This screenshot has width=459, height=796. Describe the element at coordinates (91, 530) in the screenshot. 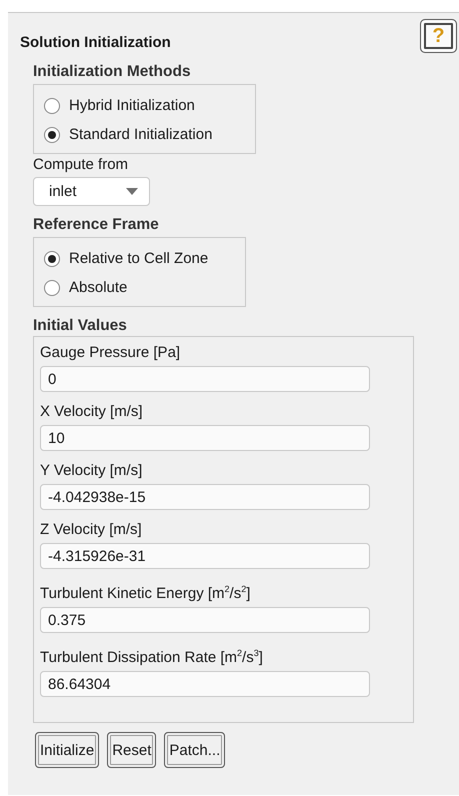

I see `field-label: Z Velocity [m/s]` at that location.